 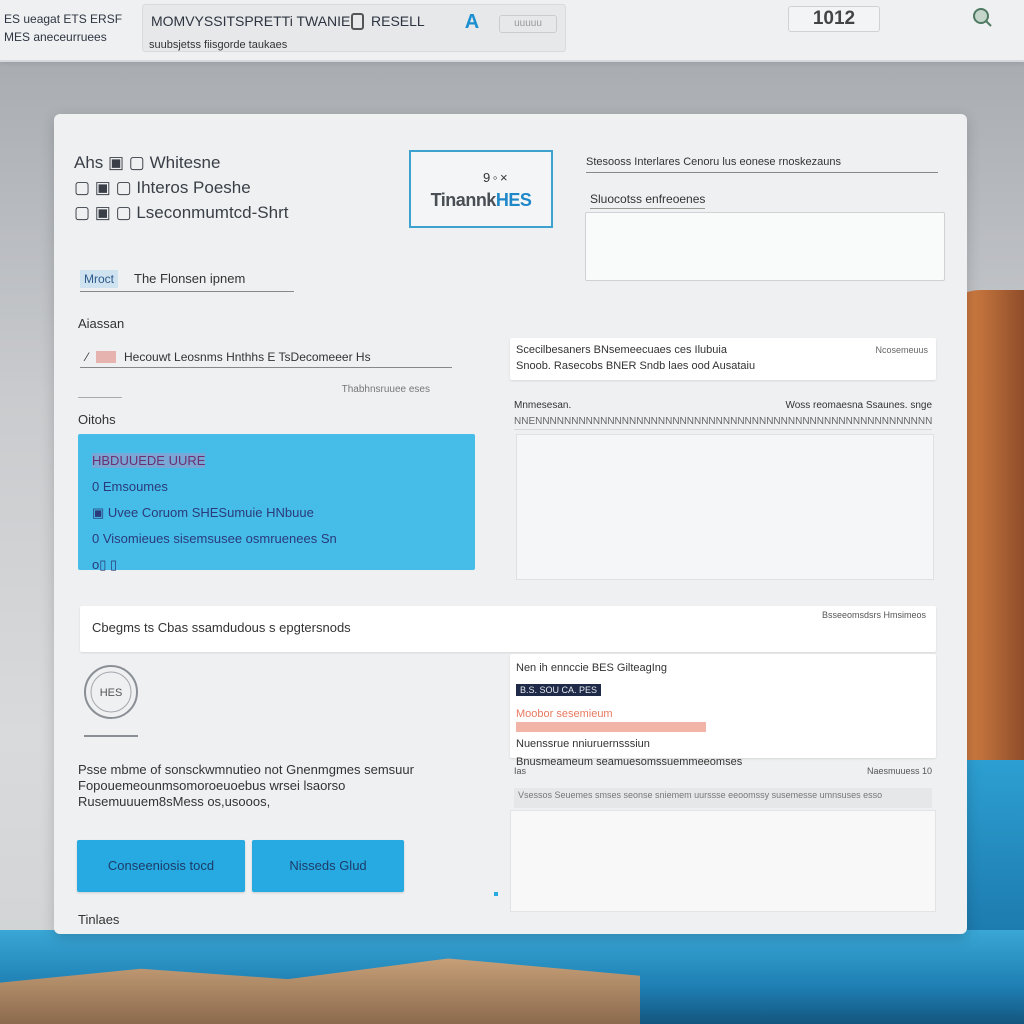 What do you see at coordinates (276, 461) in the screenshot?
I see `options-item: HBDUUEDE UURE` at bounding box center [276, 461].